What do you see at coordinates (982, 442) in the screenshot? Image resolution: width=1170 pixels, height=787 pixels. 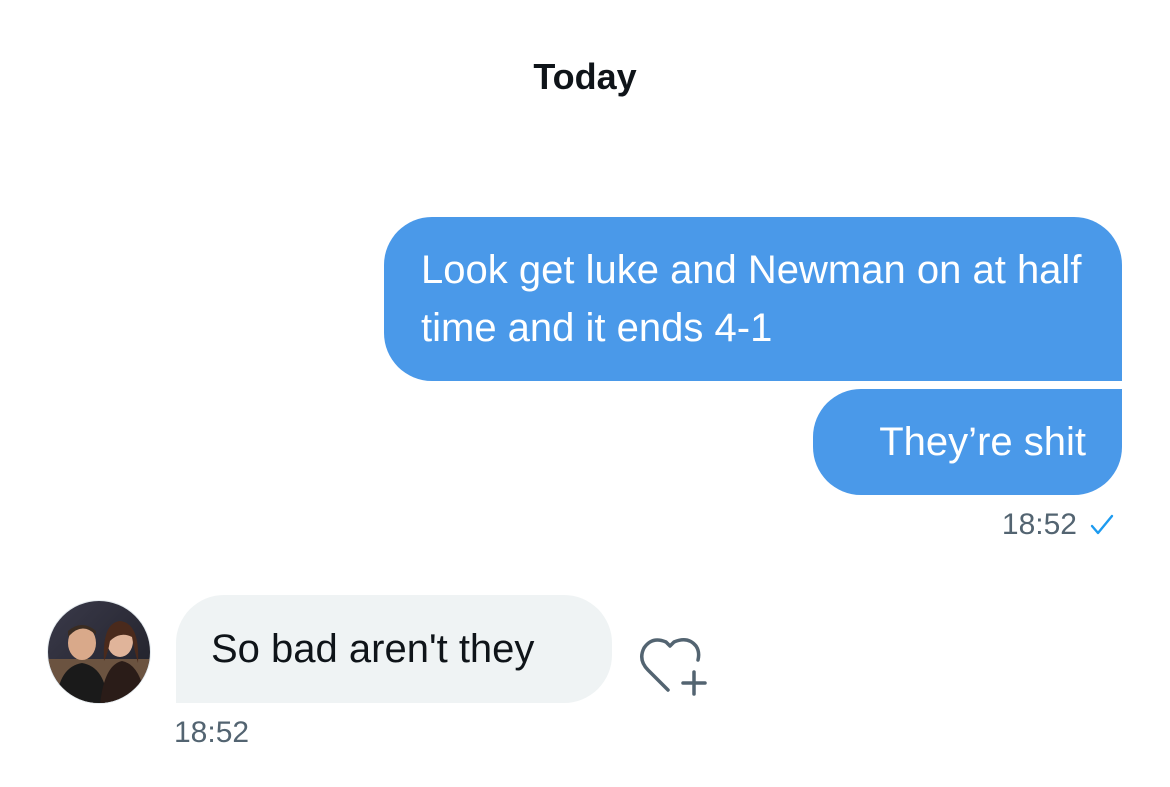 I see `message-text: They’re shit` at bounding box center [982, 442].